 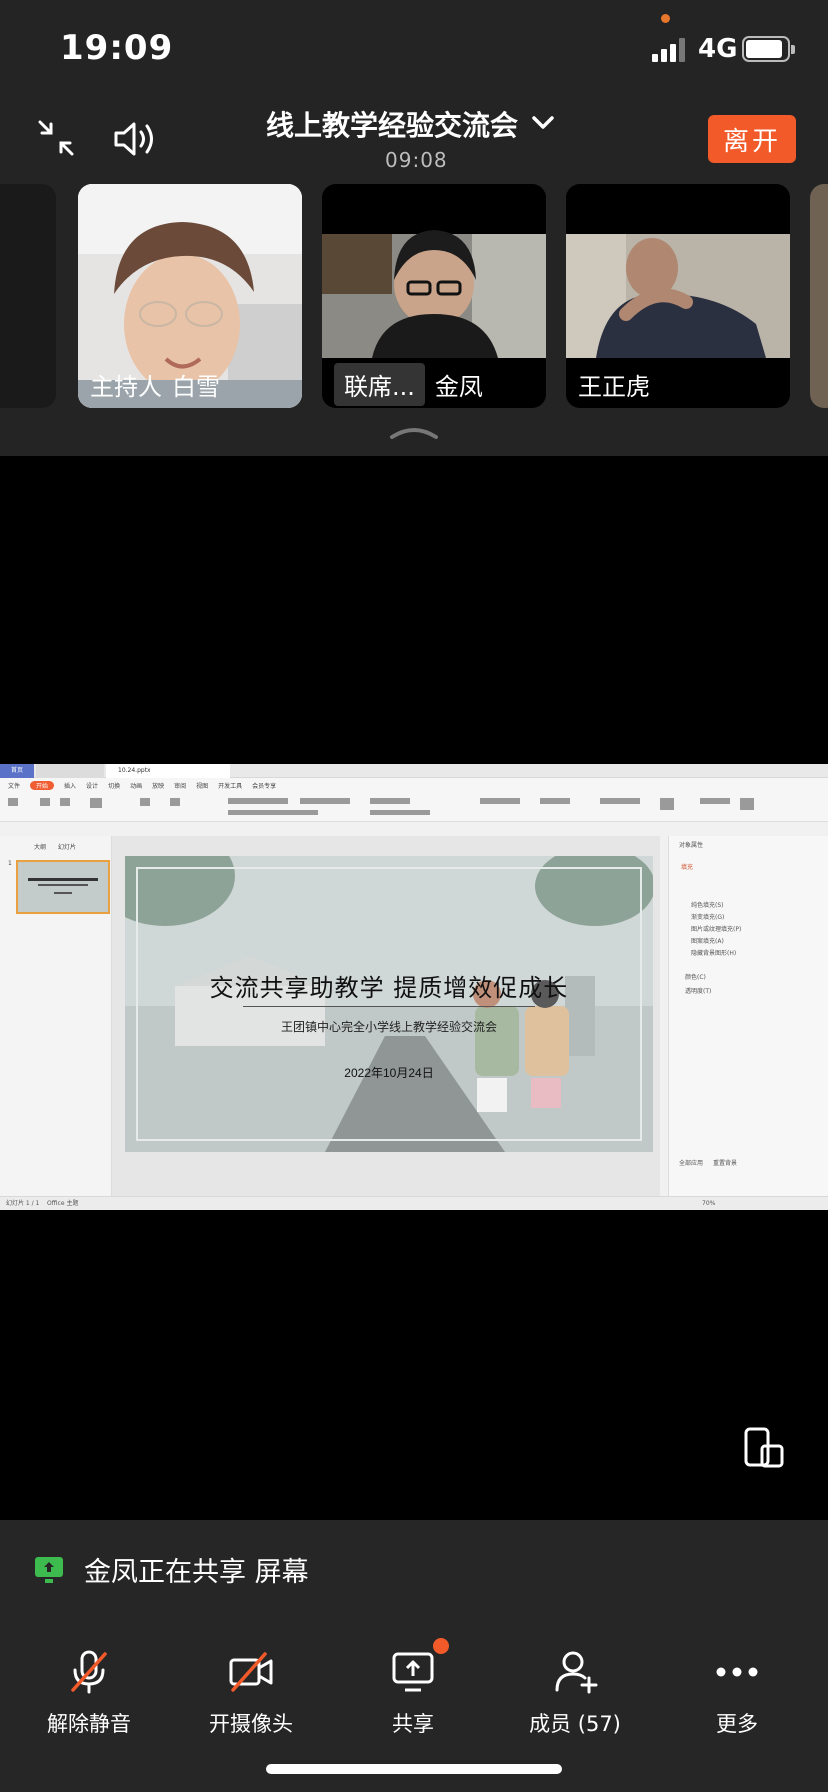 What do you see at coordinates (17, 771) in the screenshot?
I see `wps-home-tab: 首页` at bounding box center [17, 771].